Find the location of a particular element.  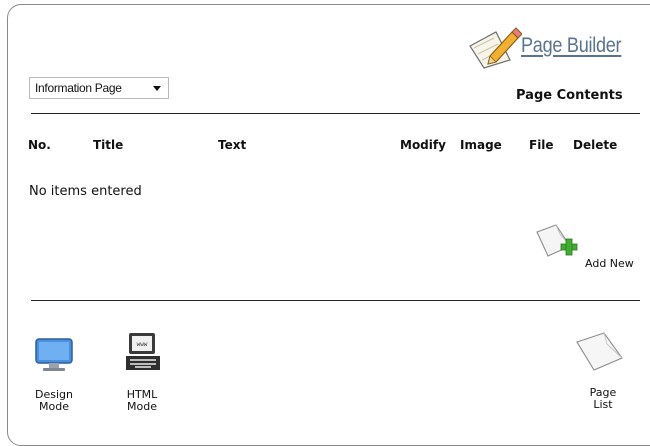

add-new-button: Add New is located at coordinates (609, 263).